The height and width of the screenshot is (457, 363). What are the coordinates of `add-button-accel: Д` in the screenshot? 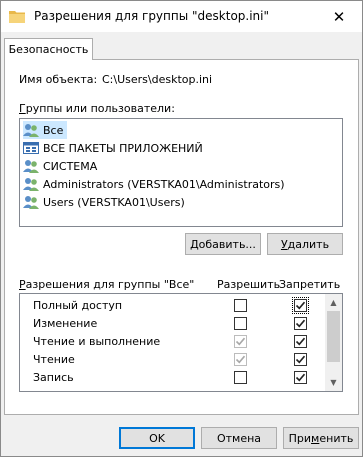 It's located at (194, 244).